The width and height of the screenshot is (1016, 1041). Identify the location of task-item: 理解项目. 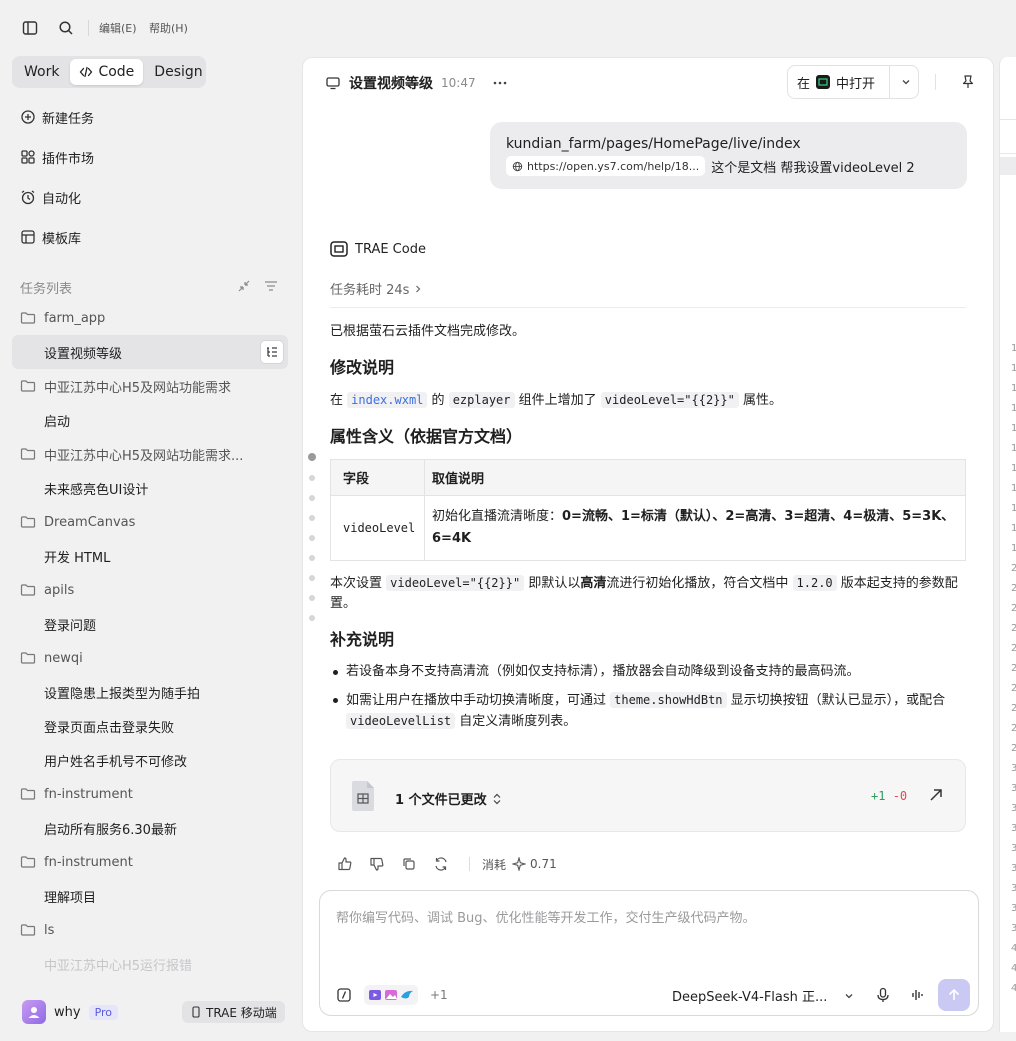
(150, 896).